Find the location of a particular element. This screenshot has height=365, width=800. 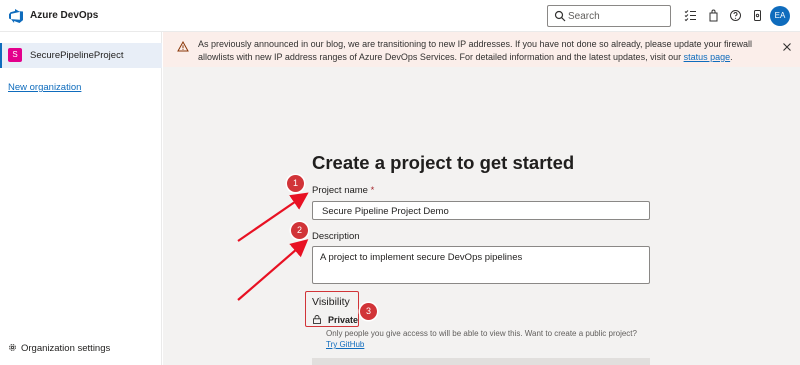

close-icon is located at coordinates (787, 47).